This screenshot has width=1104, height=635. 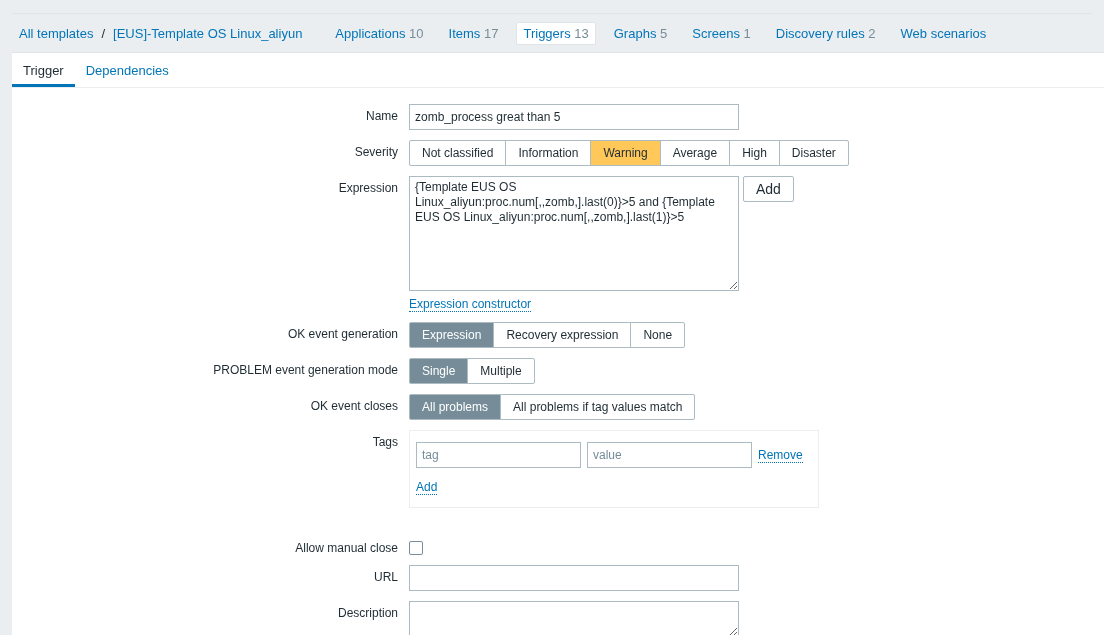 I want to click on segment-option: Multiple, so click(x=501, y=371).